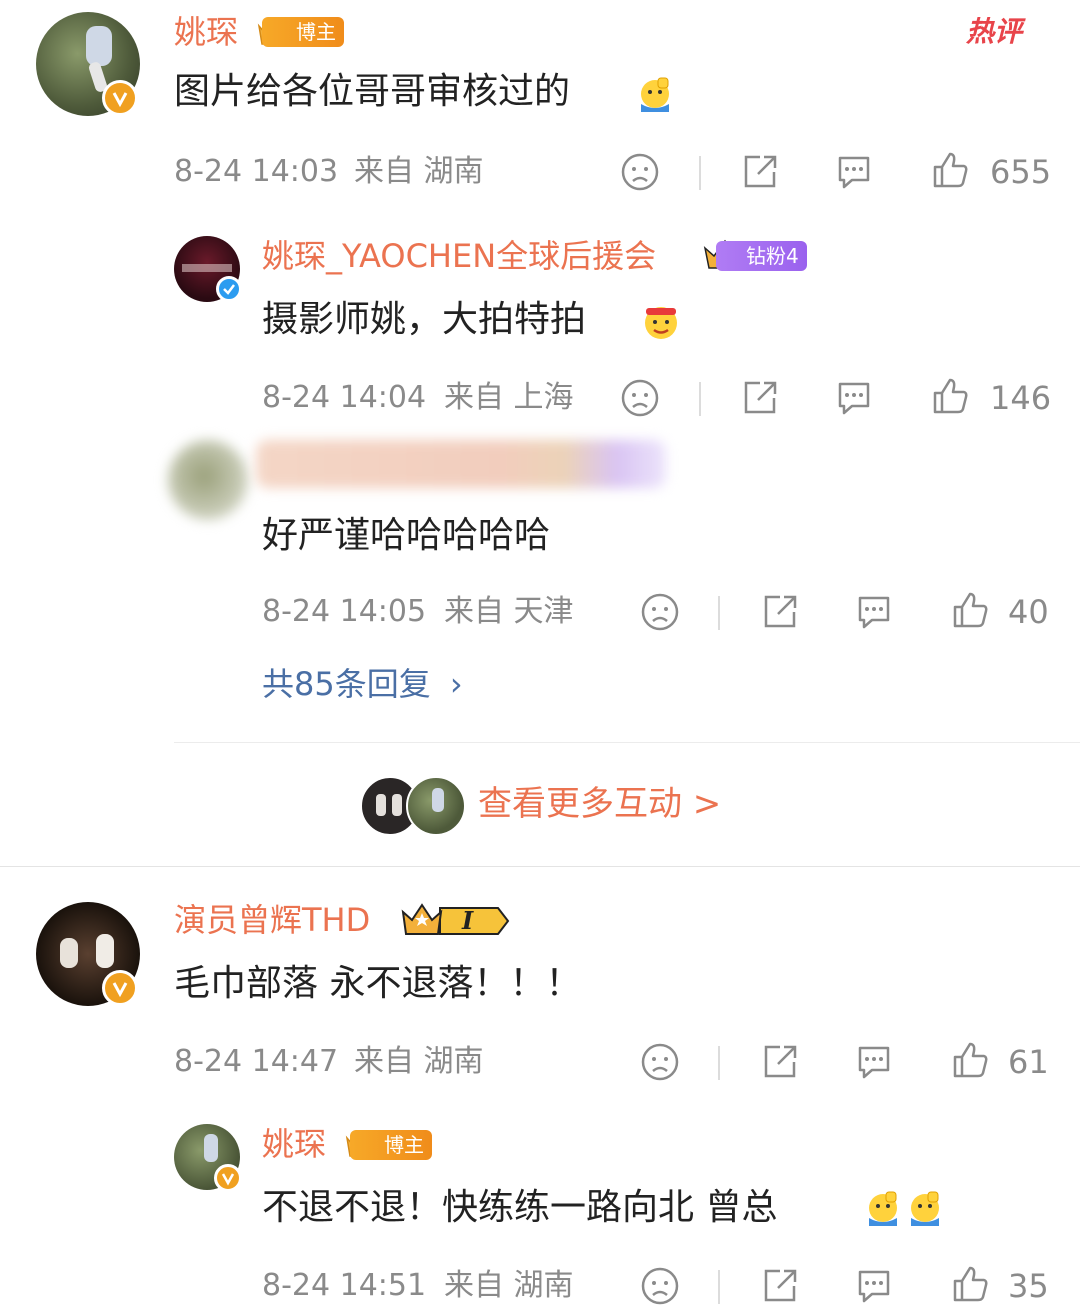 The height and width of the screenshot is (1311, 1080). I want to click on comment-text: 摄影师姚，大拍特拍, so click(424, 319).